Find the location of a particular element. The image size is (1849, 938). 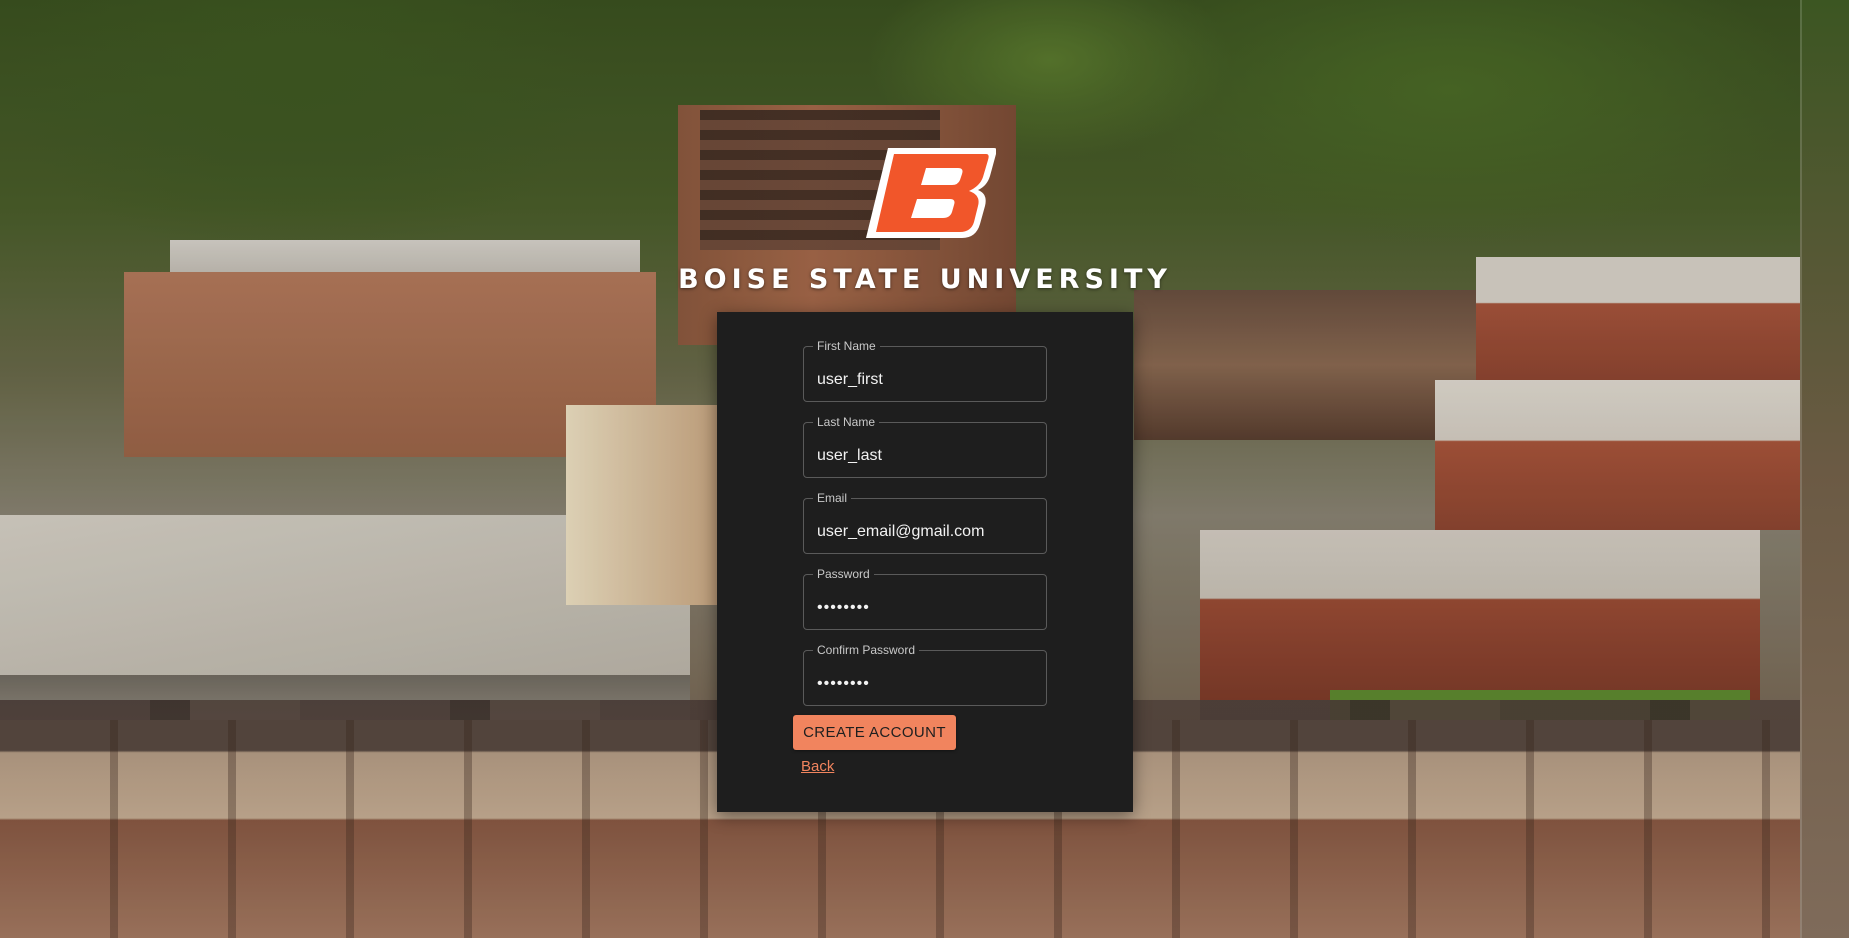

confirm-password-field: Confirm Password is located at coordinates (925, 674).